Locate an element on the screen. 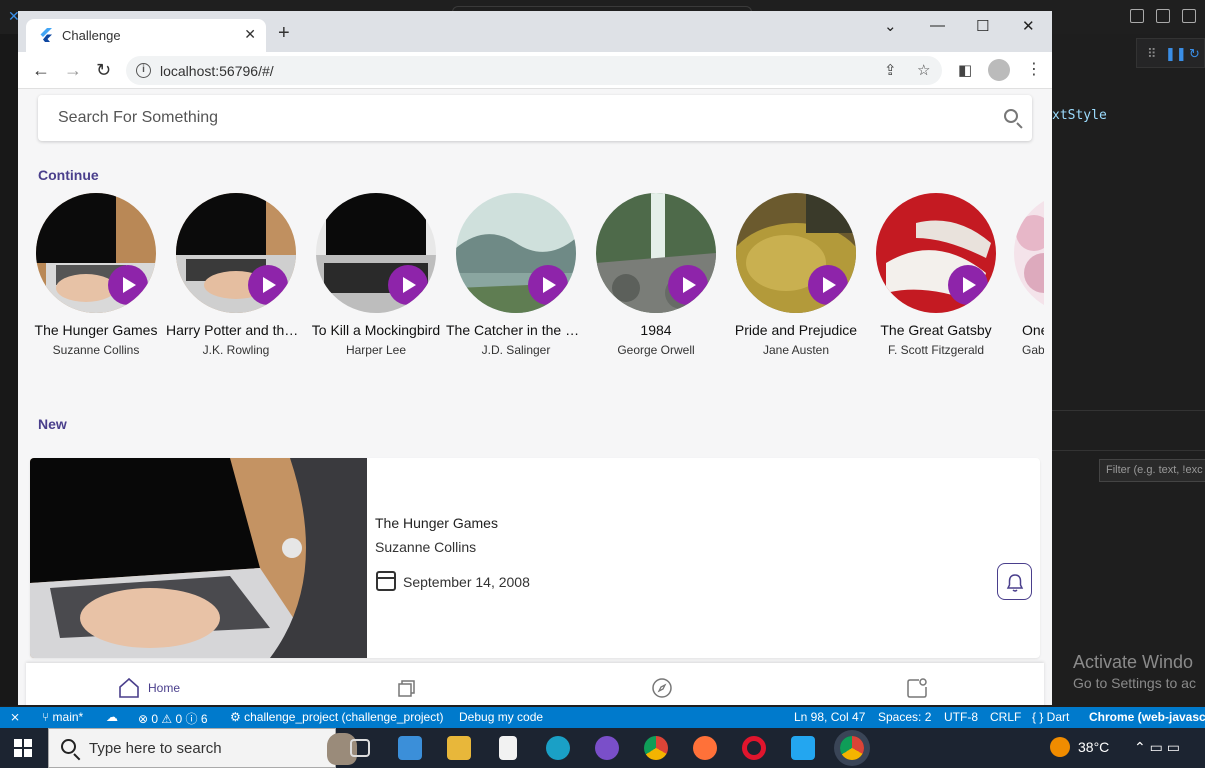 The image size is (1205, 768). continue-book-card: The Hunger Games Suzanne Collins is located at coordinates (96, 275).